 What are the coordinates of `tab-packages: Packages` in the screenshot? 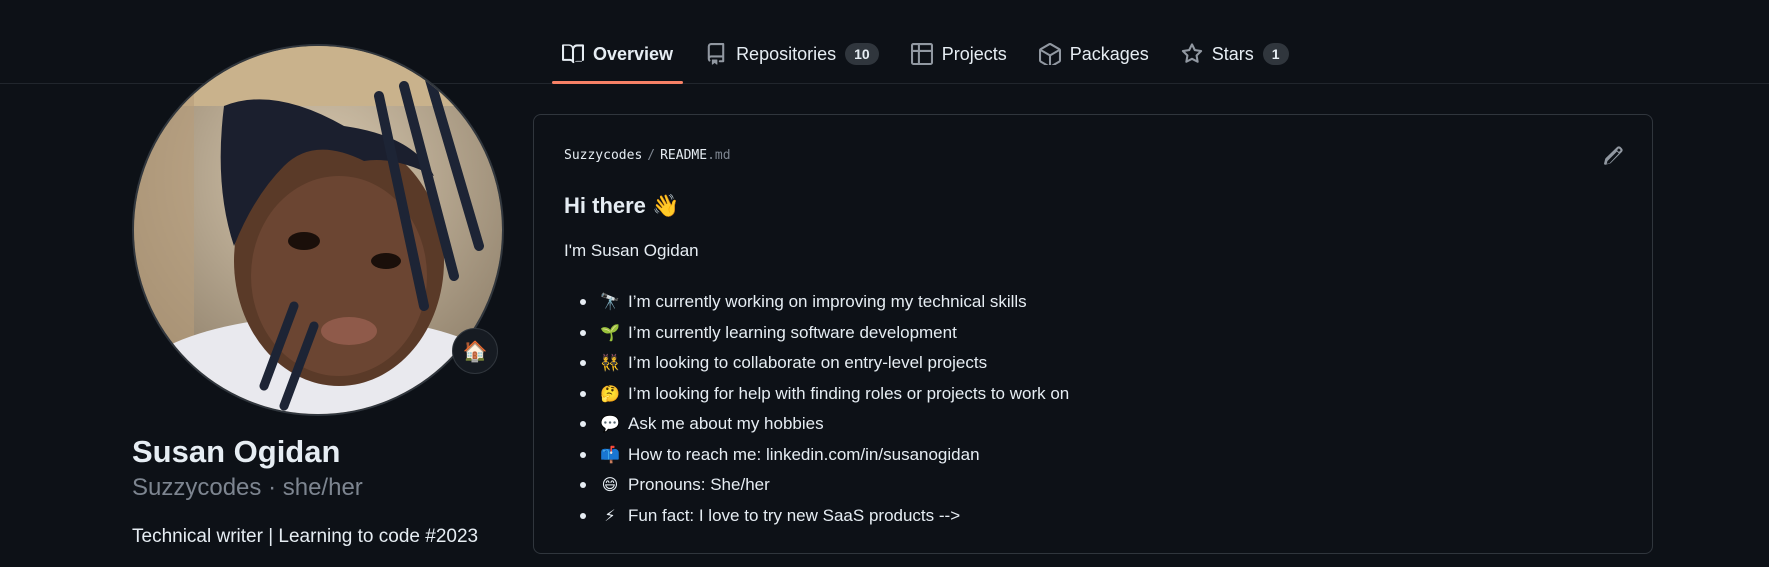 It's located at (1094, 54).